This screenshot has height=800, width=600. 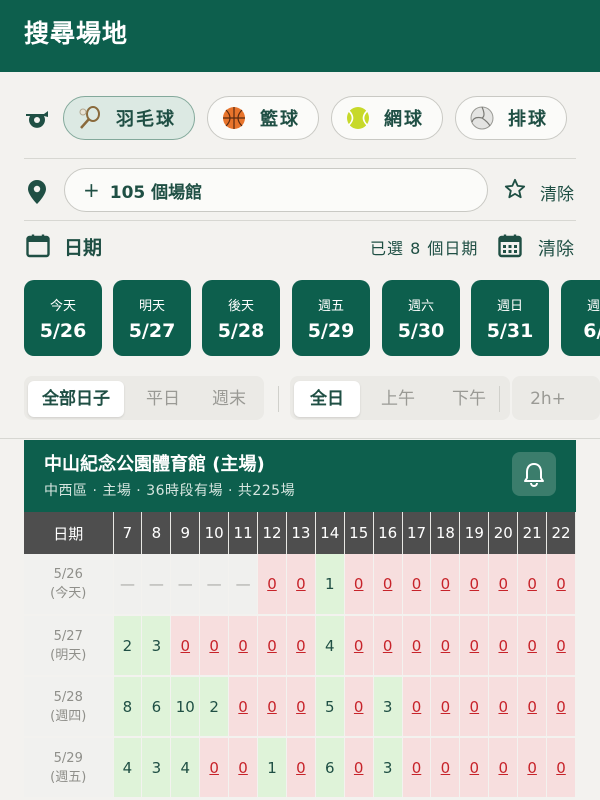 I want to click on date-clear-button: 清除, so click(x=556, y=248).